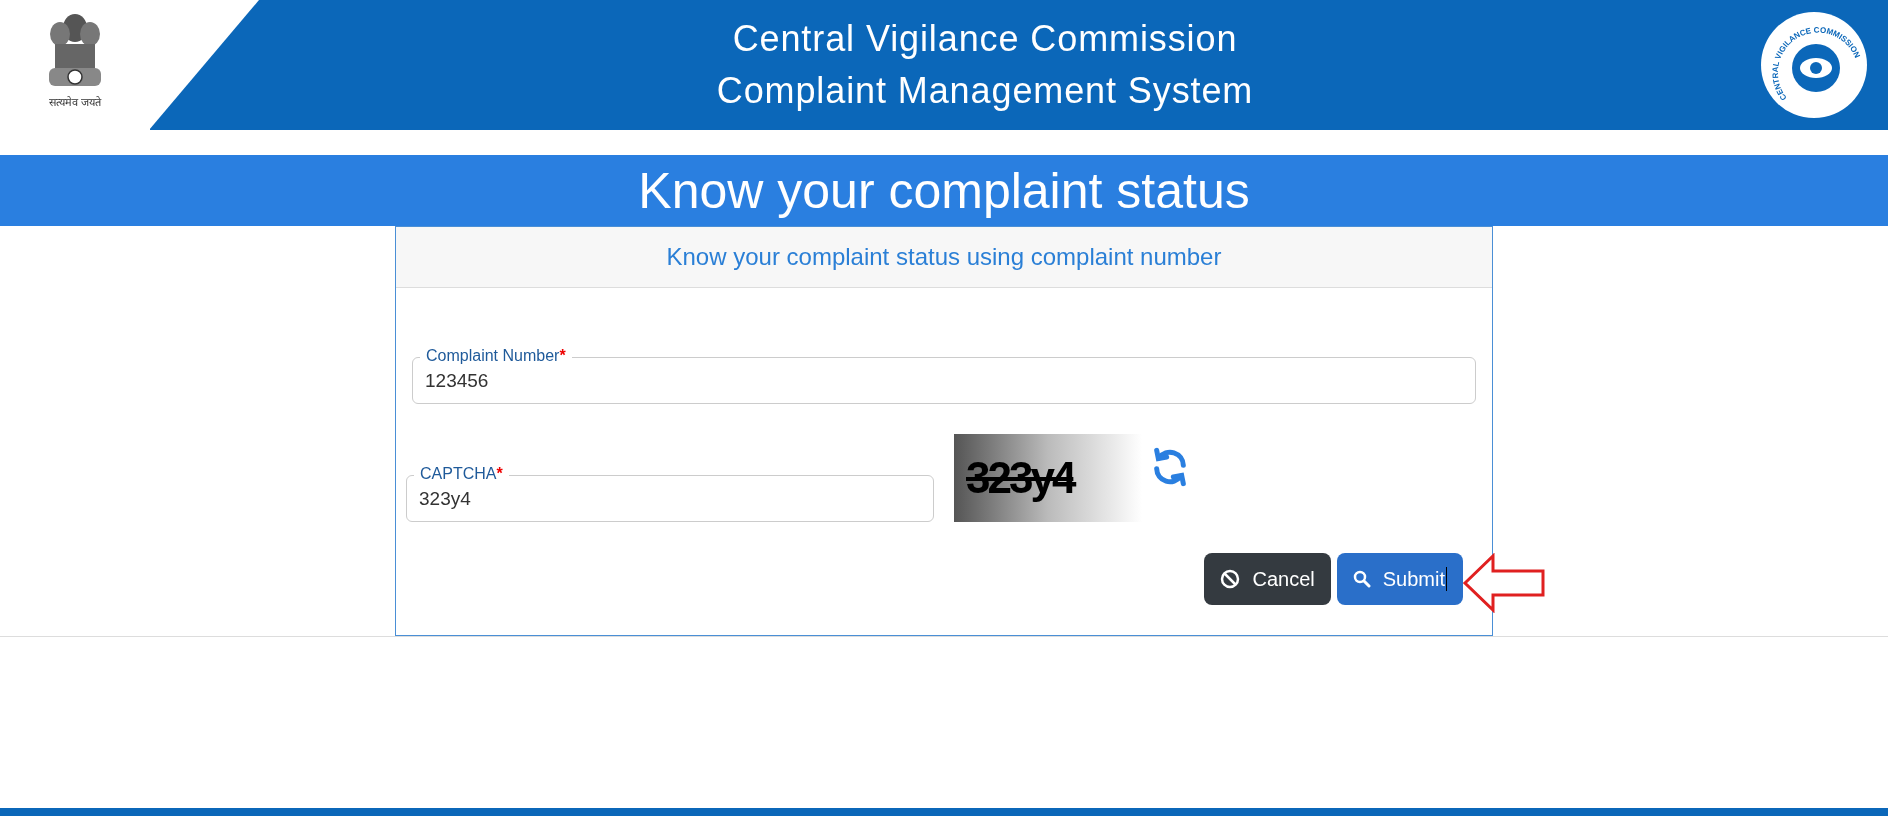 The width and height of the screenshot is (1888, 816). I want to click on submit-button: Submit, so click(1399, 579).